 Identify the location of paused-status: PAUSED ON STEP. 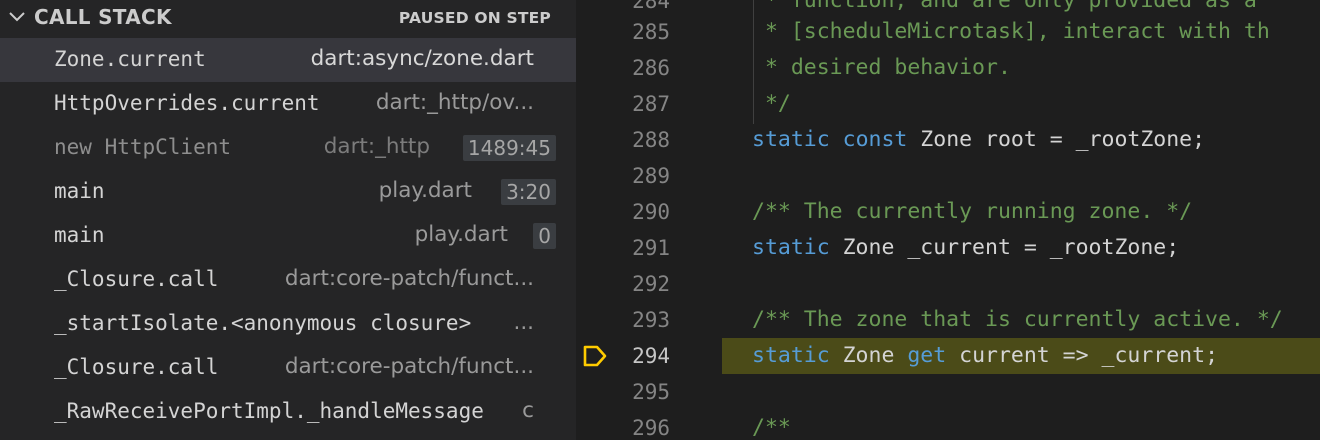
(474, 18).